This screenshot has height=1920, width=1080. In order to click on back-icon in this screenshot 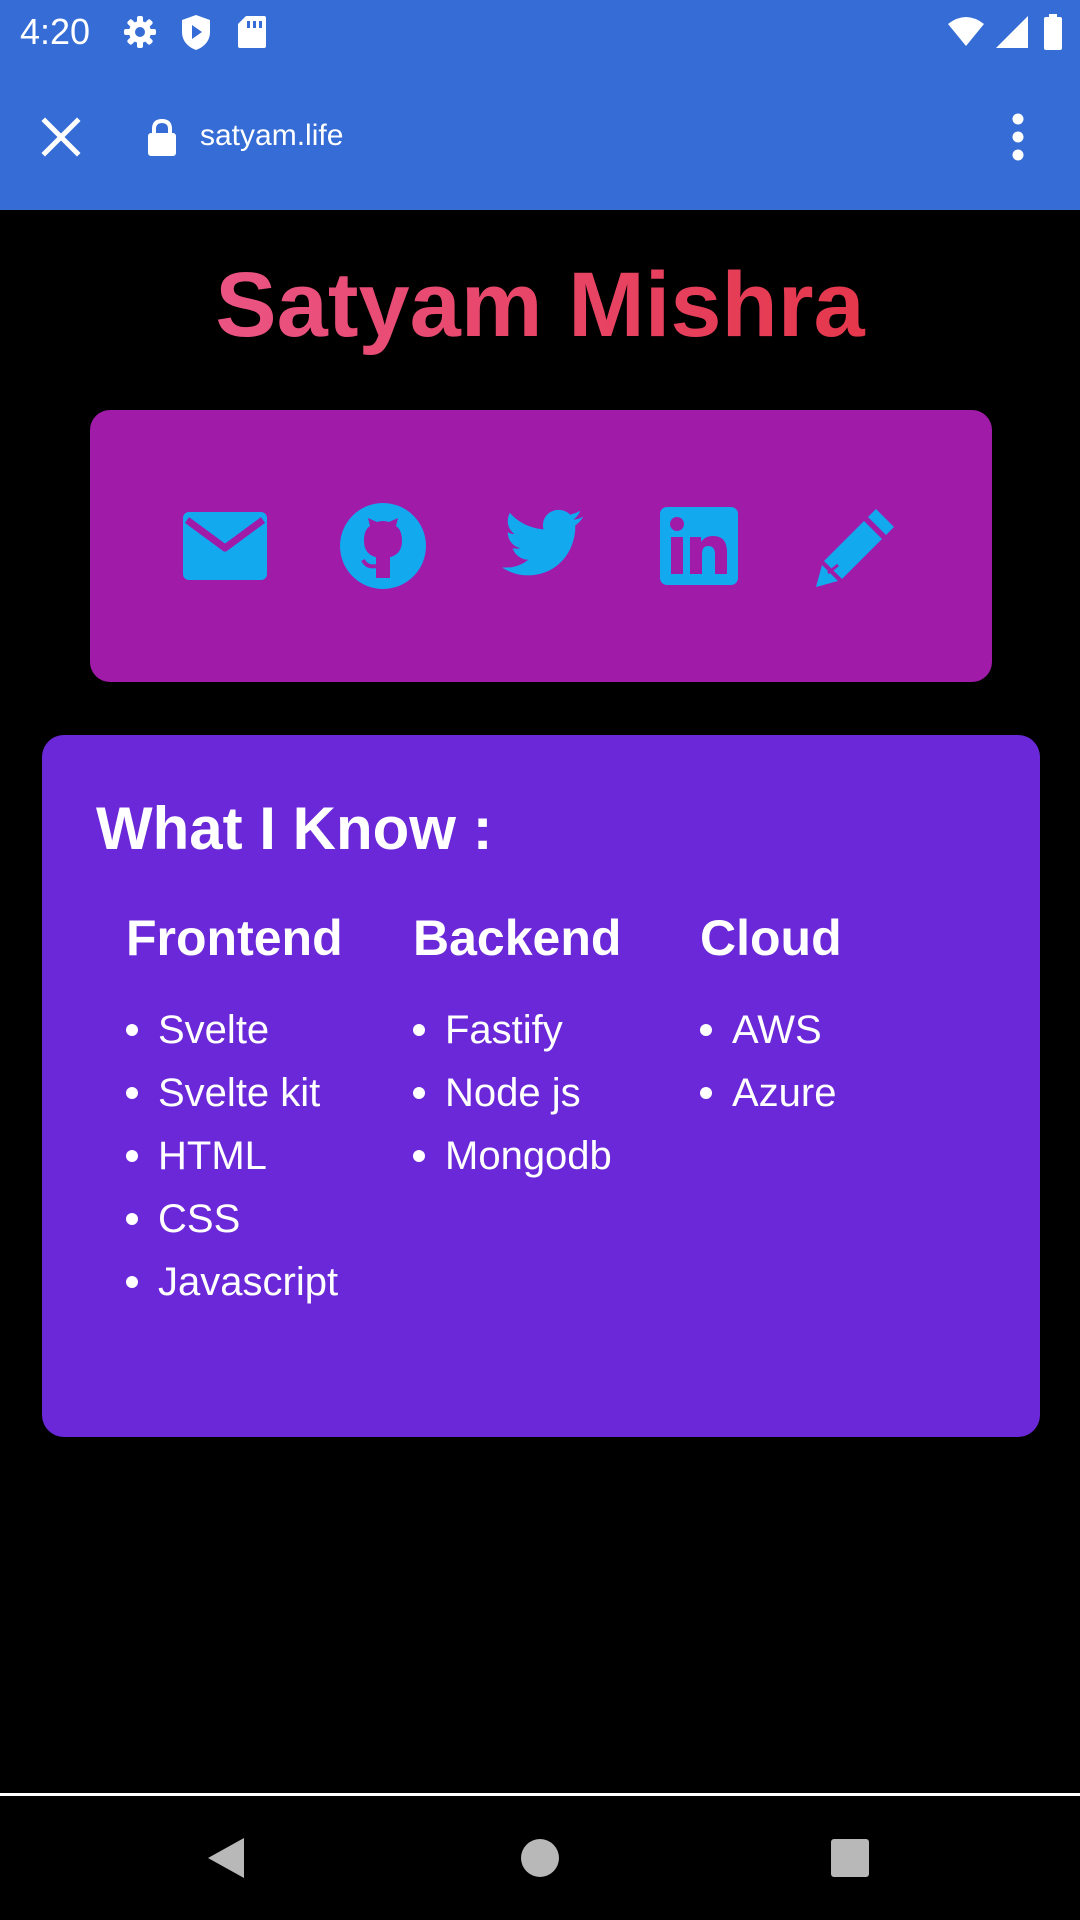, I will do `click(226, 1858)`.